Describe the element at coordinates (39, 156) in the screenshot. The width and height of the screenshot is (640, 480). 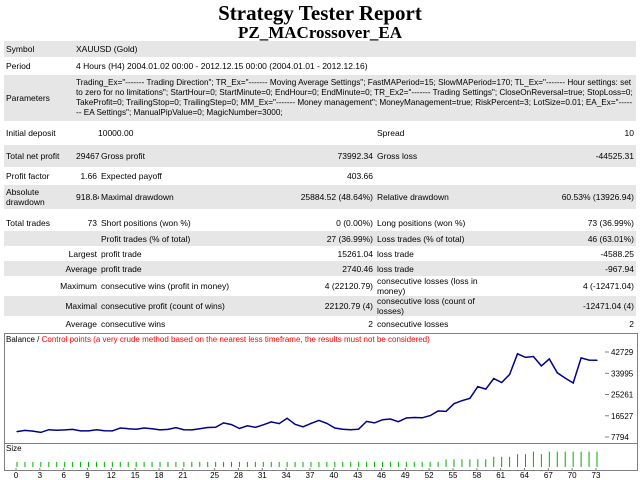
I see `total-net-profit-label: Total net profit` at that location.